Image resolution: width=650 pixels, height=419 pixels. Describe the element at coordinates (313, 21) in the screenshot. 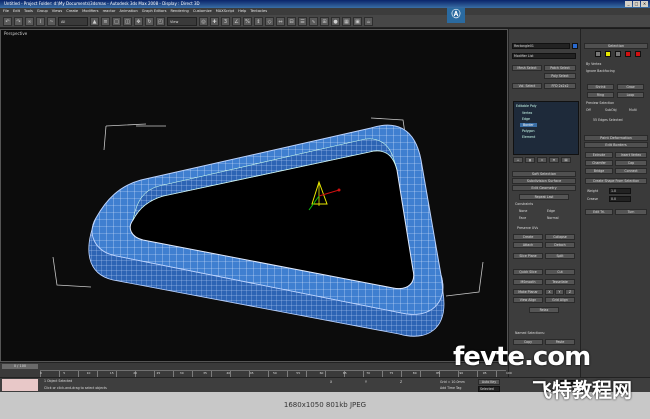

I see `curve-editor-icon: ∿` at that location.